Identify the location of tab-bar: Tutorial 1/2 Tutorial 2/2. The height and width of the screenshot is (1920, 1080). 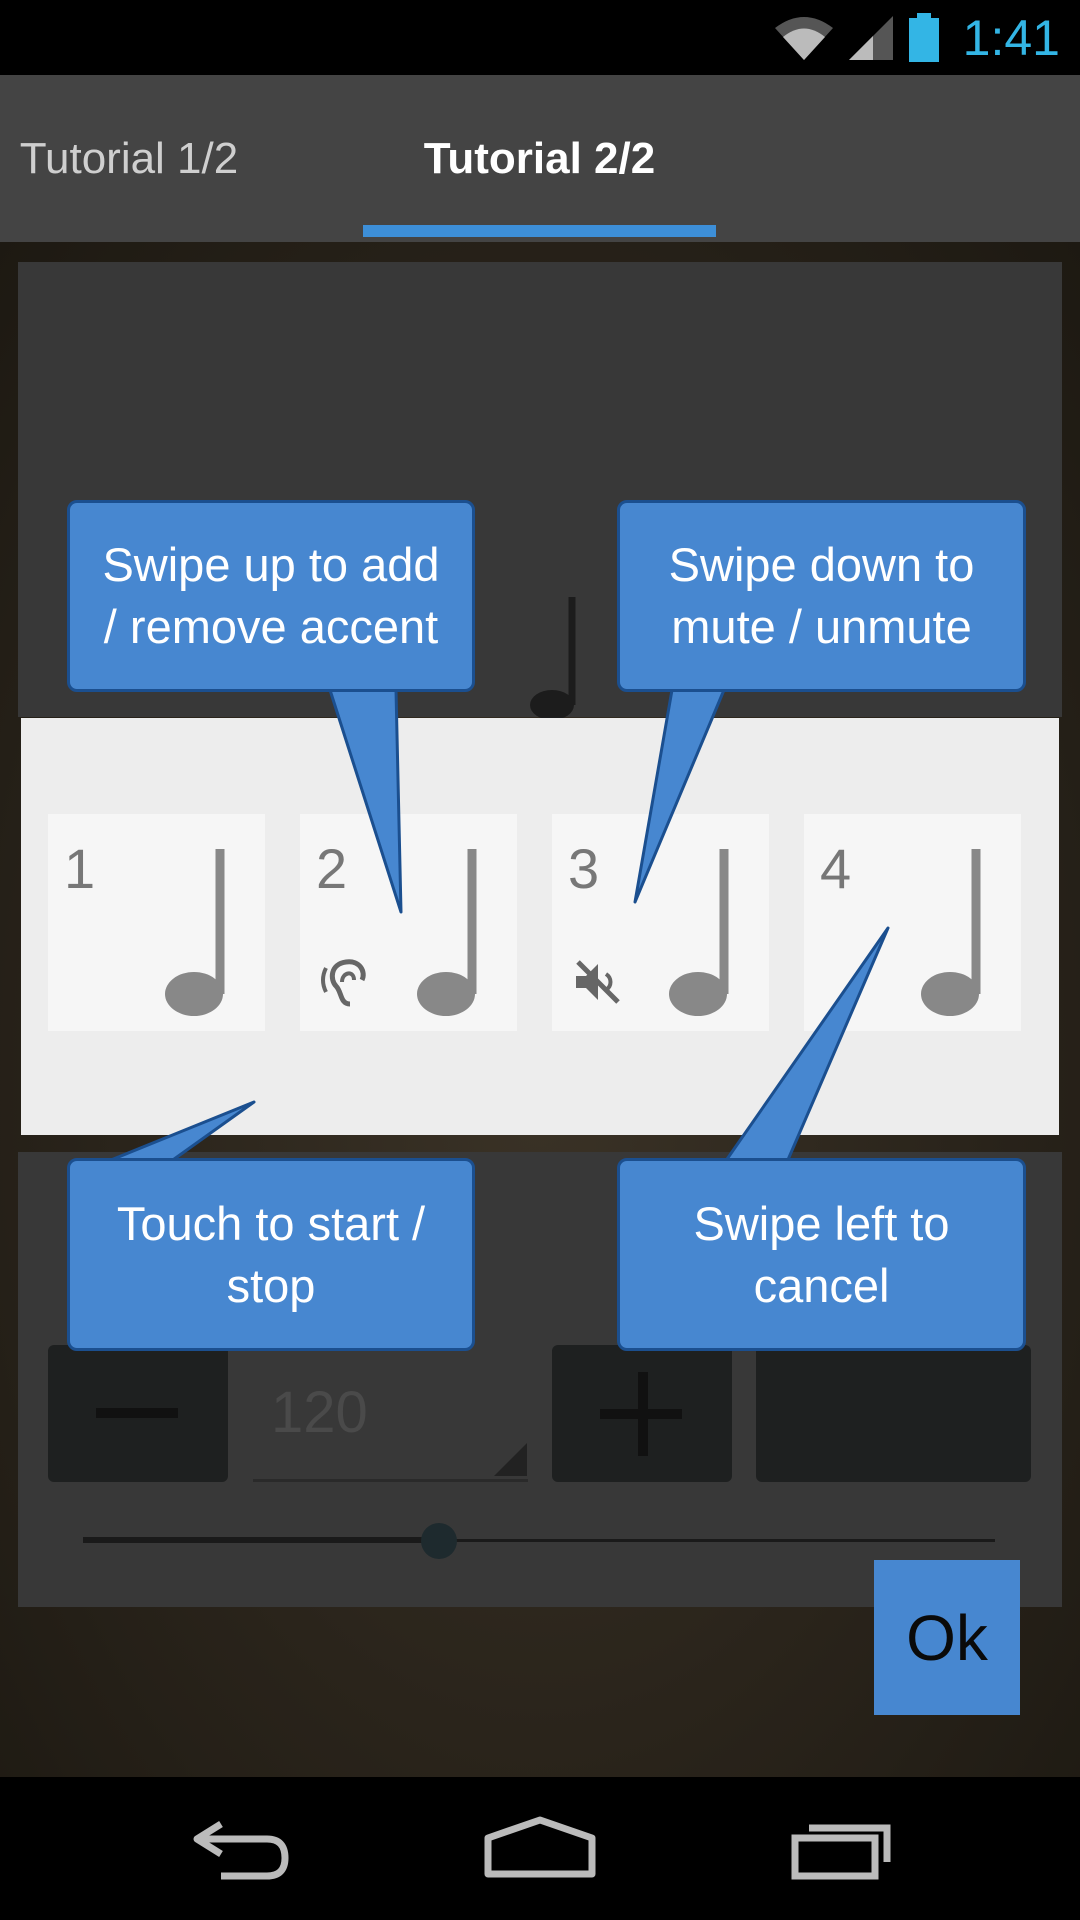
(540, 158).